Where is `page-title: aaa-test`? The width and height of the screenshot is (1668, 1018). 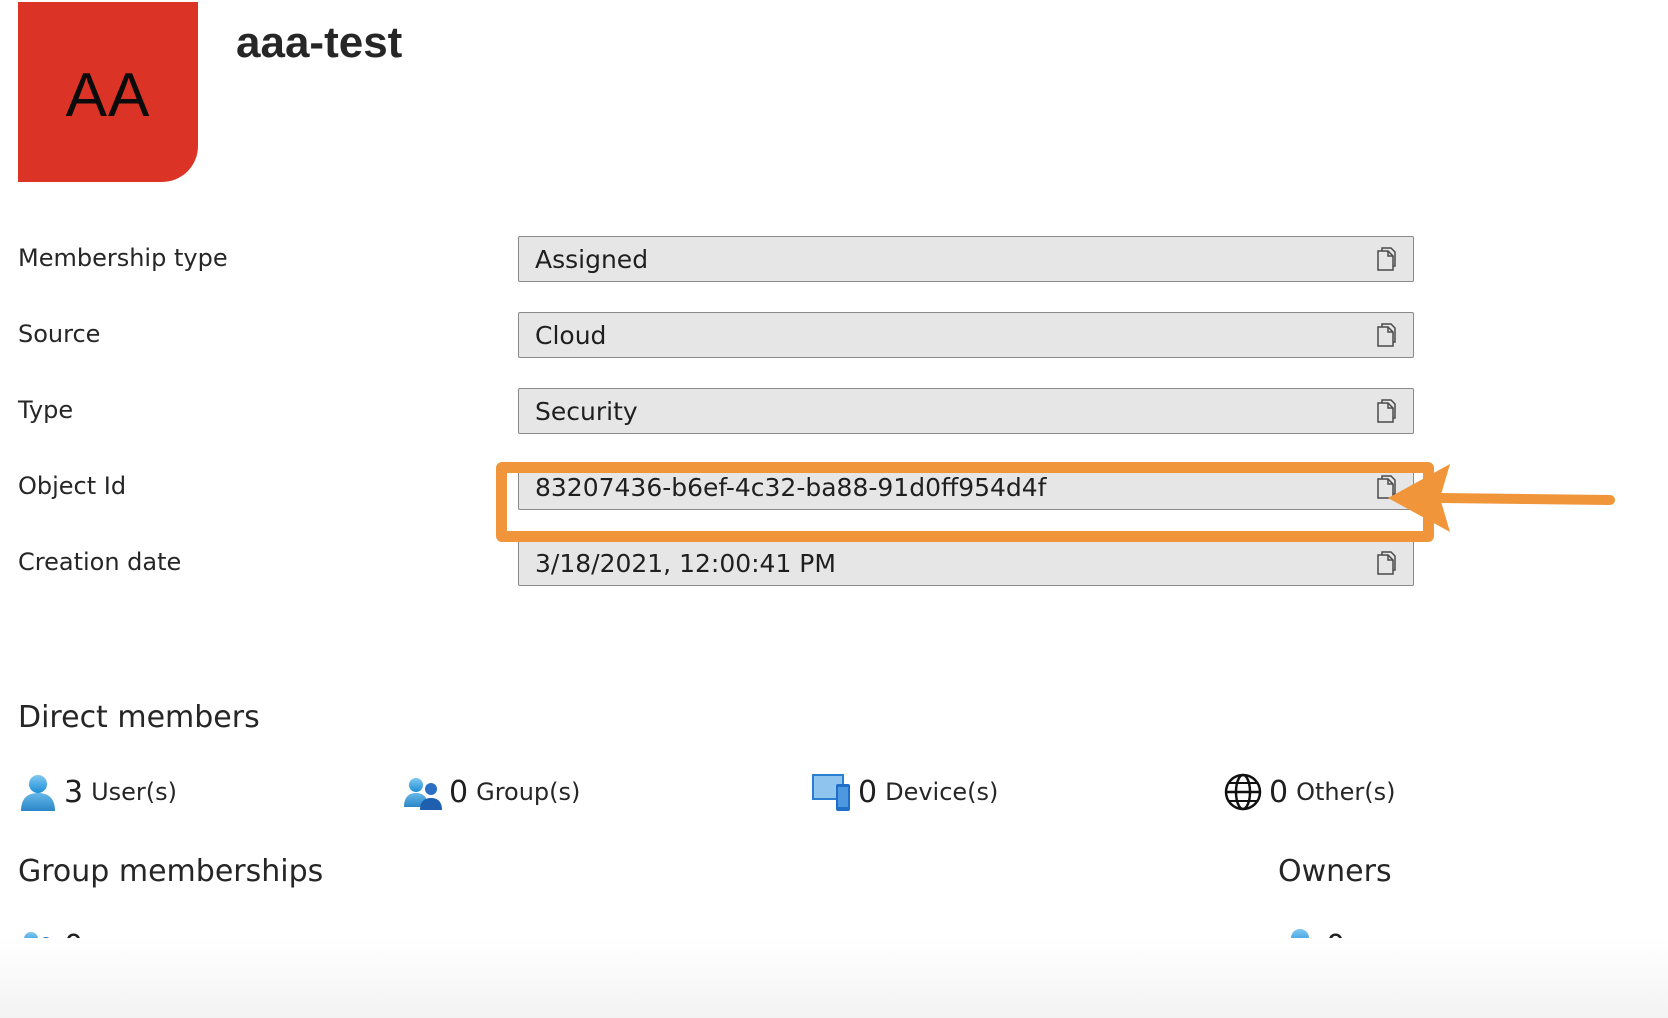
page-title: aaa-test is located at coordinates (319, 42).